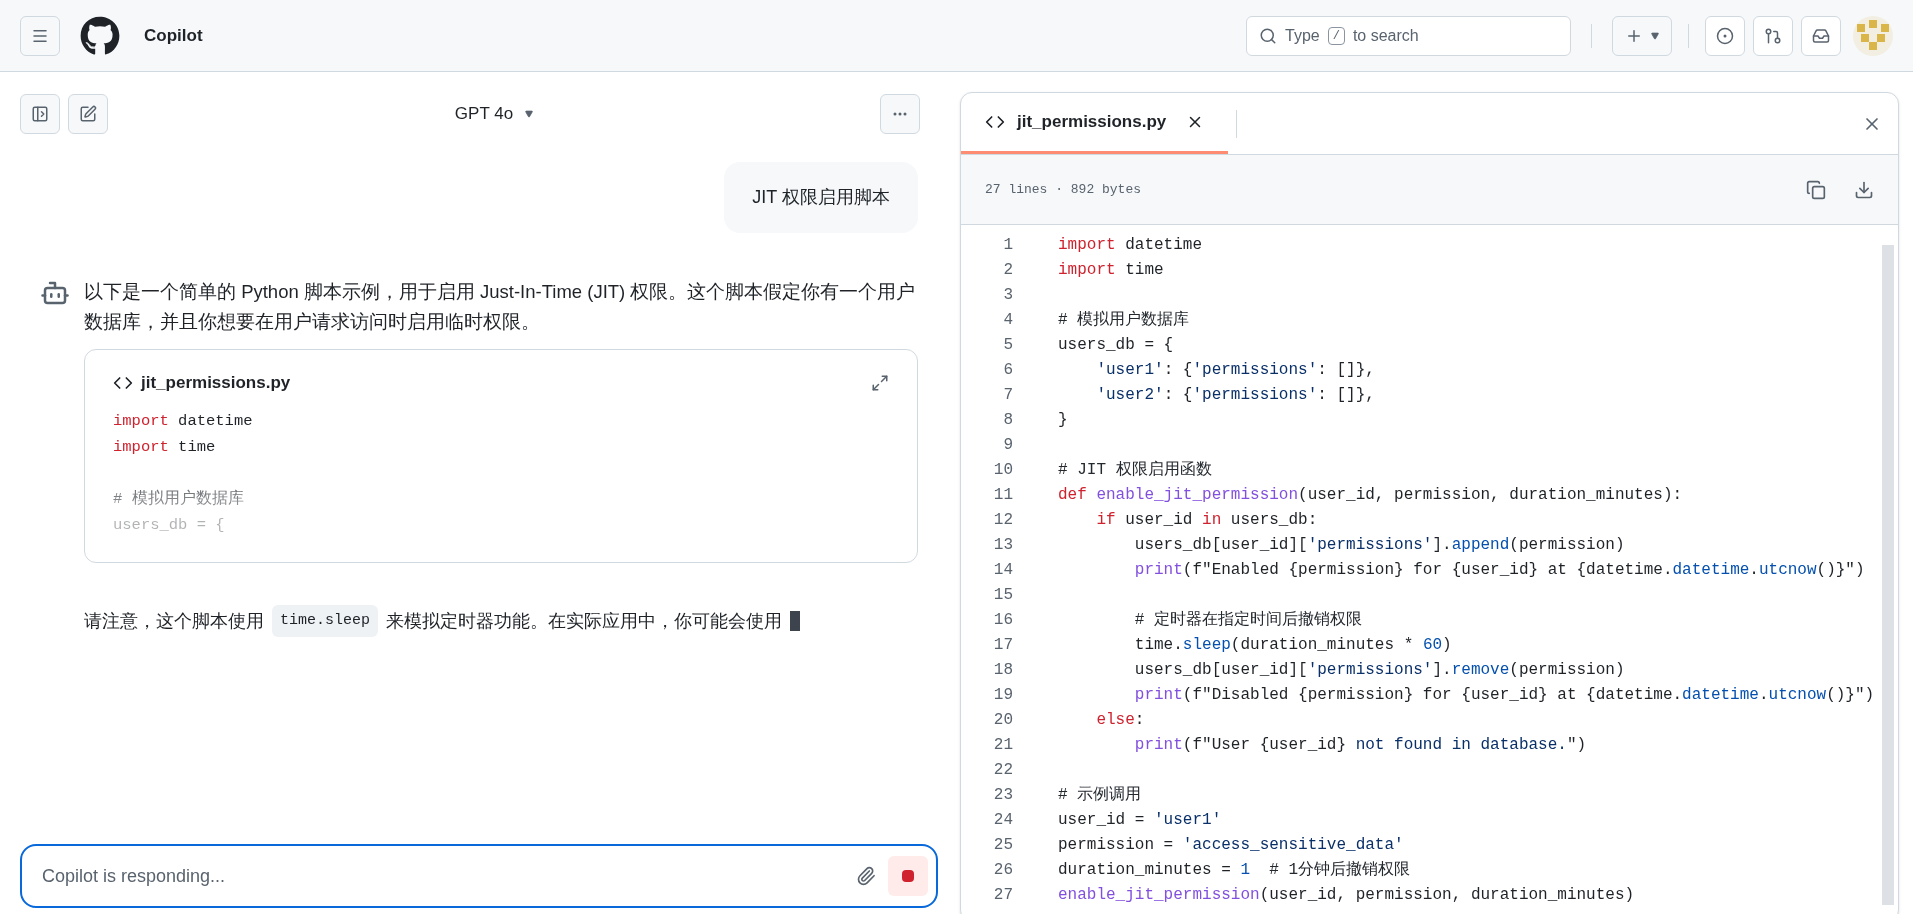 This screenshot has height=914, width=1913. Describe the element at coordinates (1763, 695) in the screenshot. I see `code-token: .` at that location.